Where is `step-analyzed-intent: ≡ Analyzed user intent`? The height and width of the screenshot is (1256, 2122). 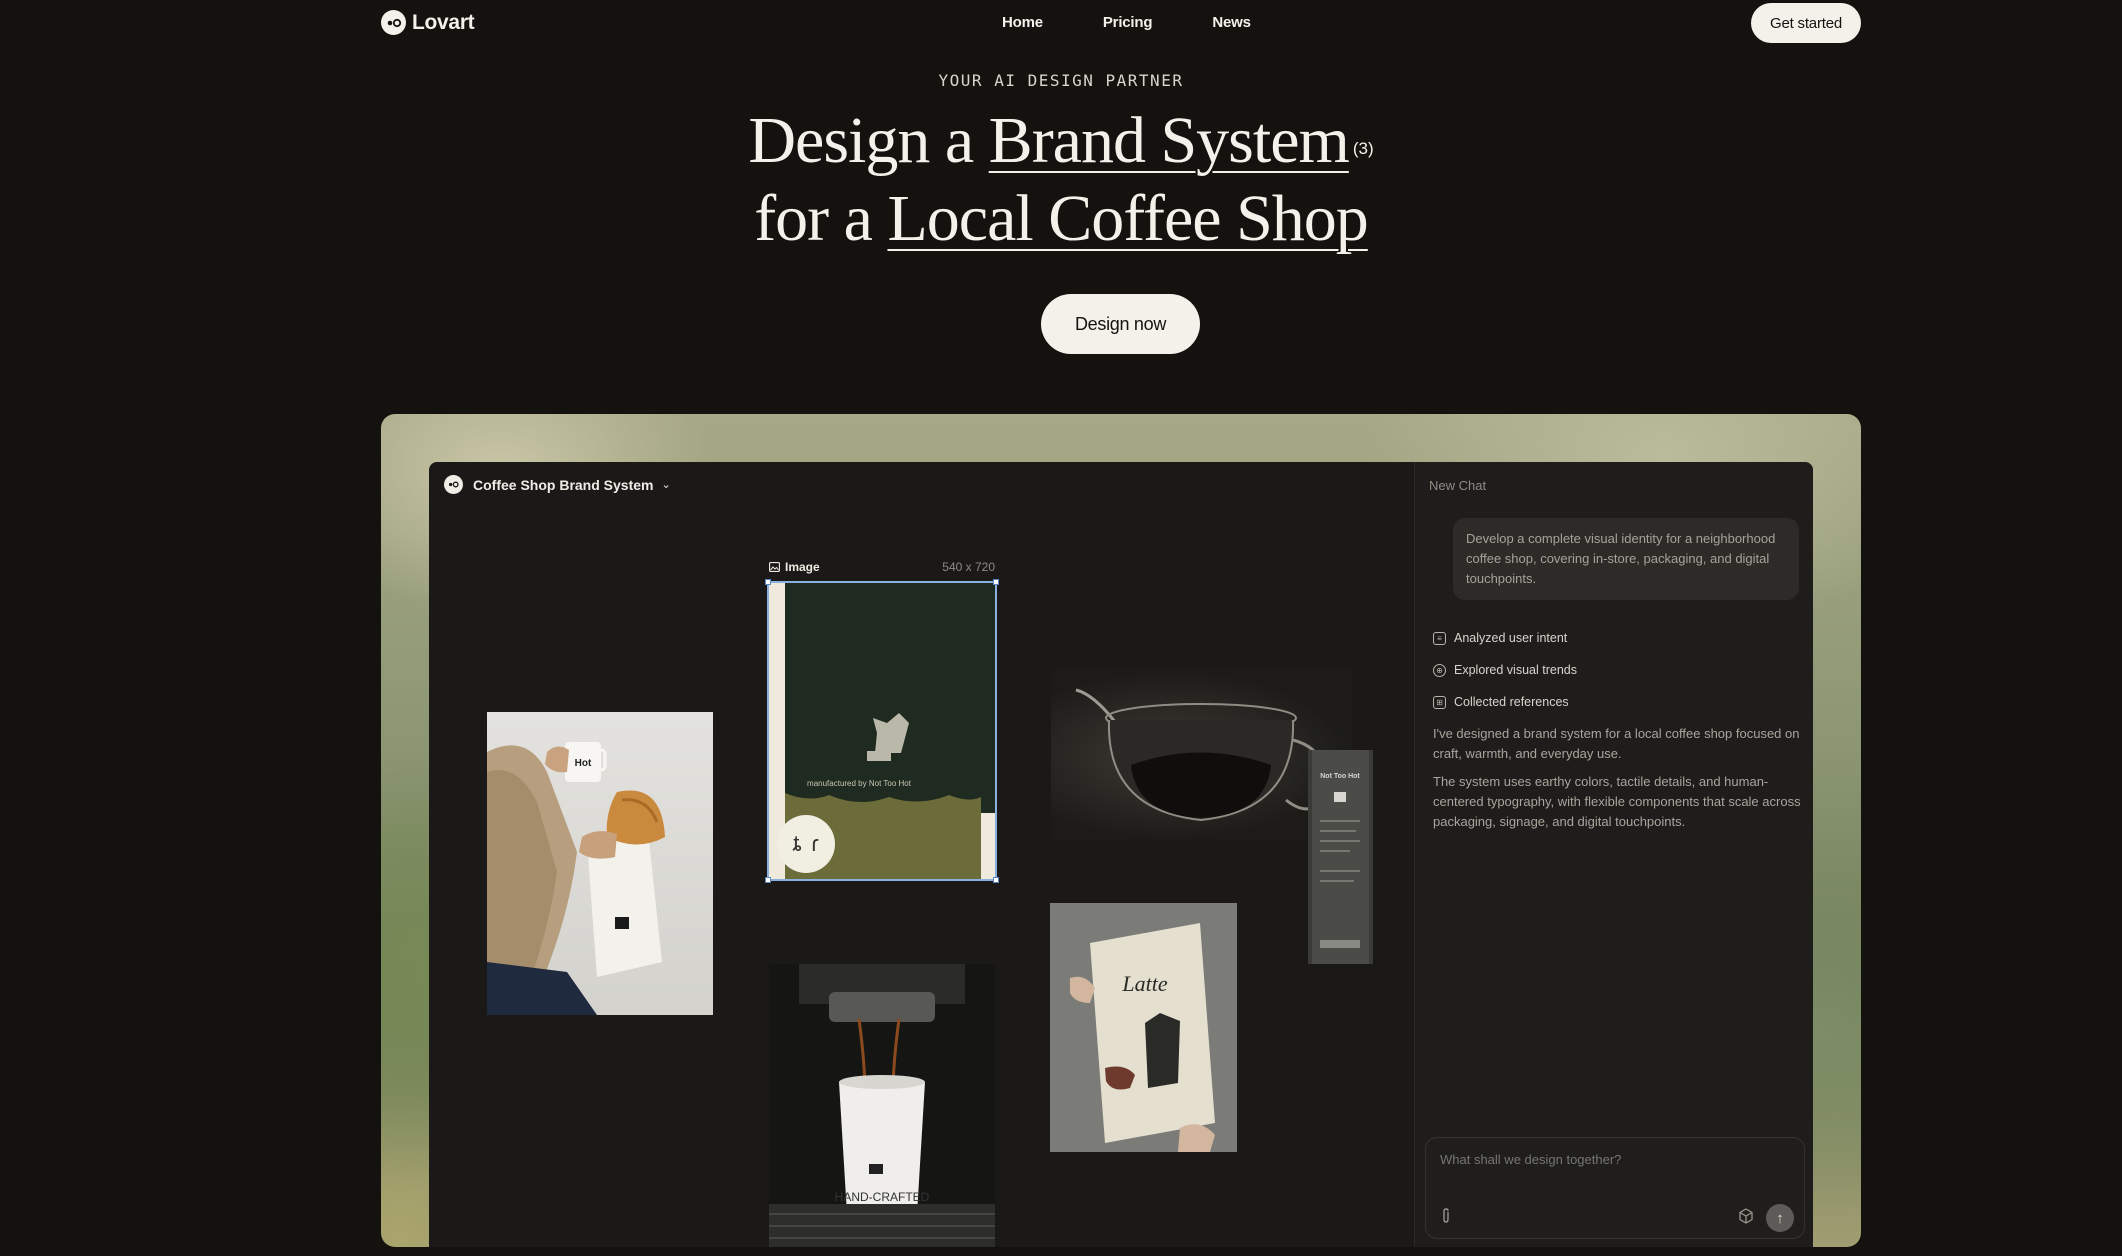 step-analyzed-intent: ≡ Analyzed user intent is located at coordinates (1505, 638).